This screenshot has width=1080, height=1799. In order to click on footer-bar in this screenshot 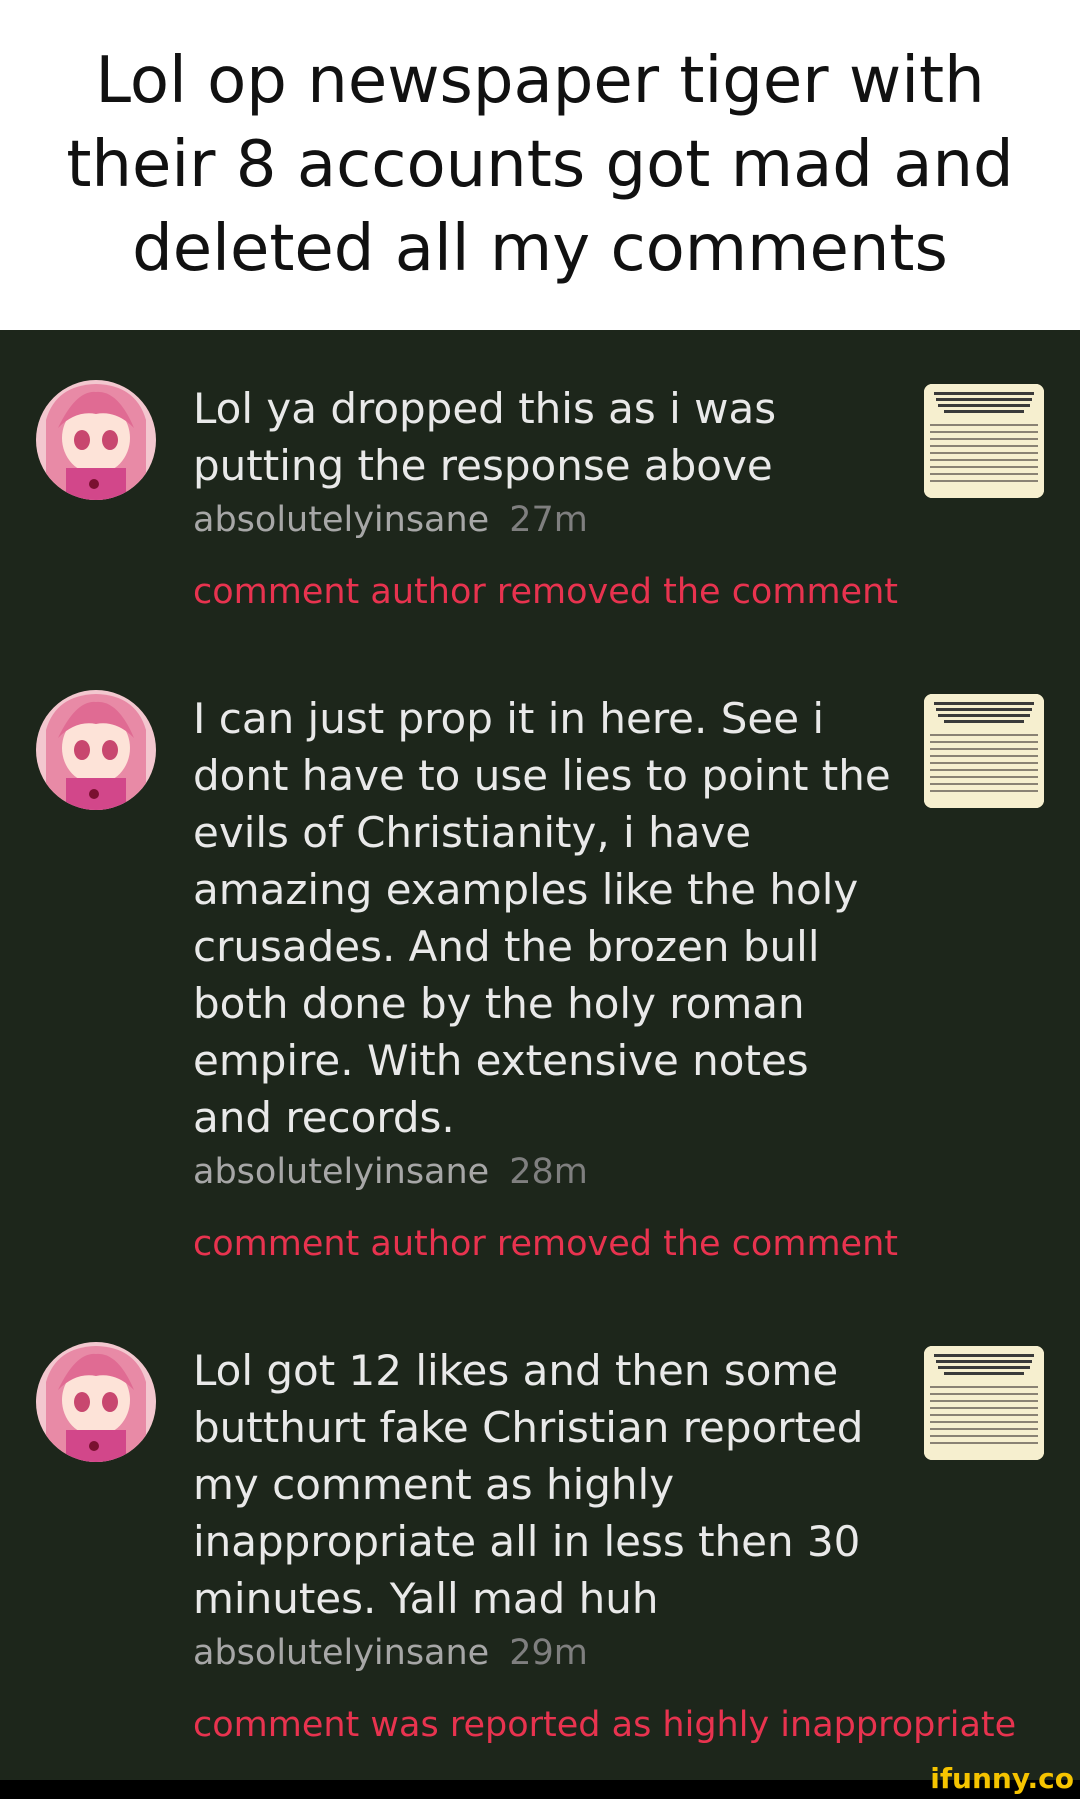, I will do `click(540, 1789)`.